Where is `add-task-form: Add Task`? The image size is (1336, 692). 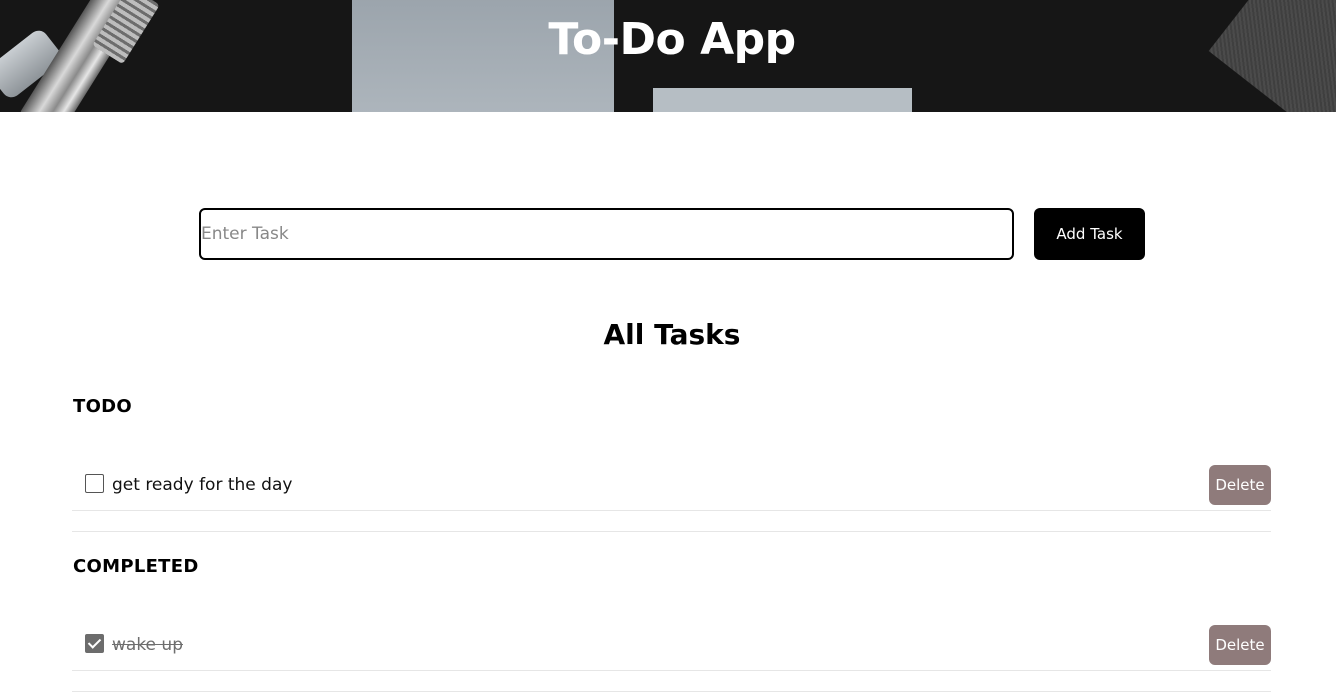 add-task-form: Add Task is located at coordinates (672, 234).